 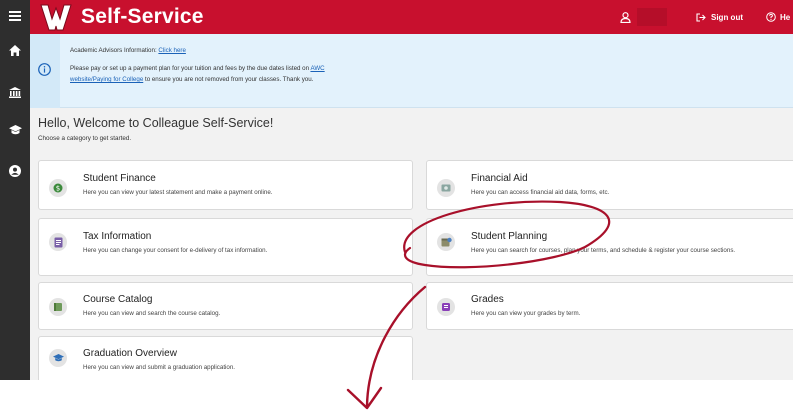 I want to click on user-name-redacted, so click(x=652, y=17).